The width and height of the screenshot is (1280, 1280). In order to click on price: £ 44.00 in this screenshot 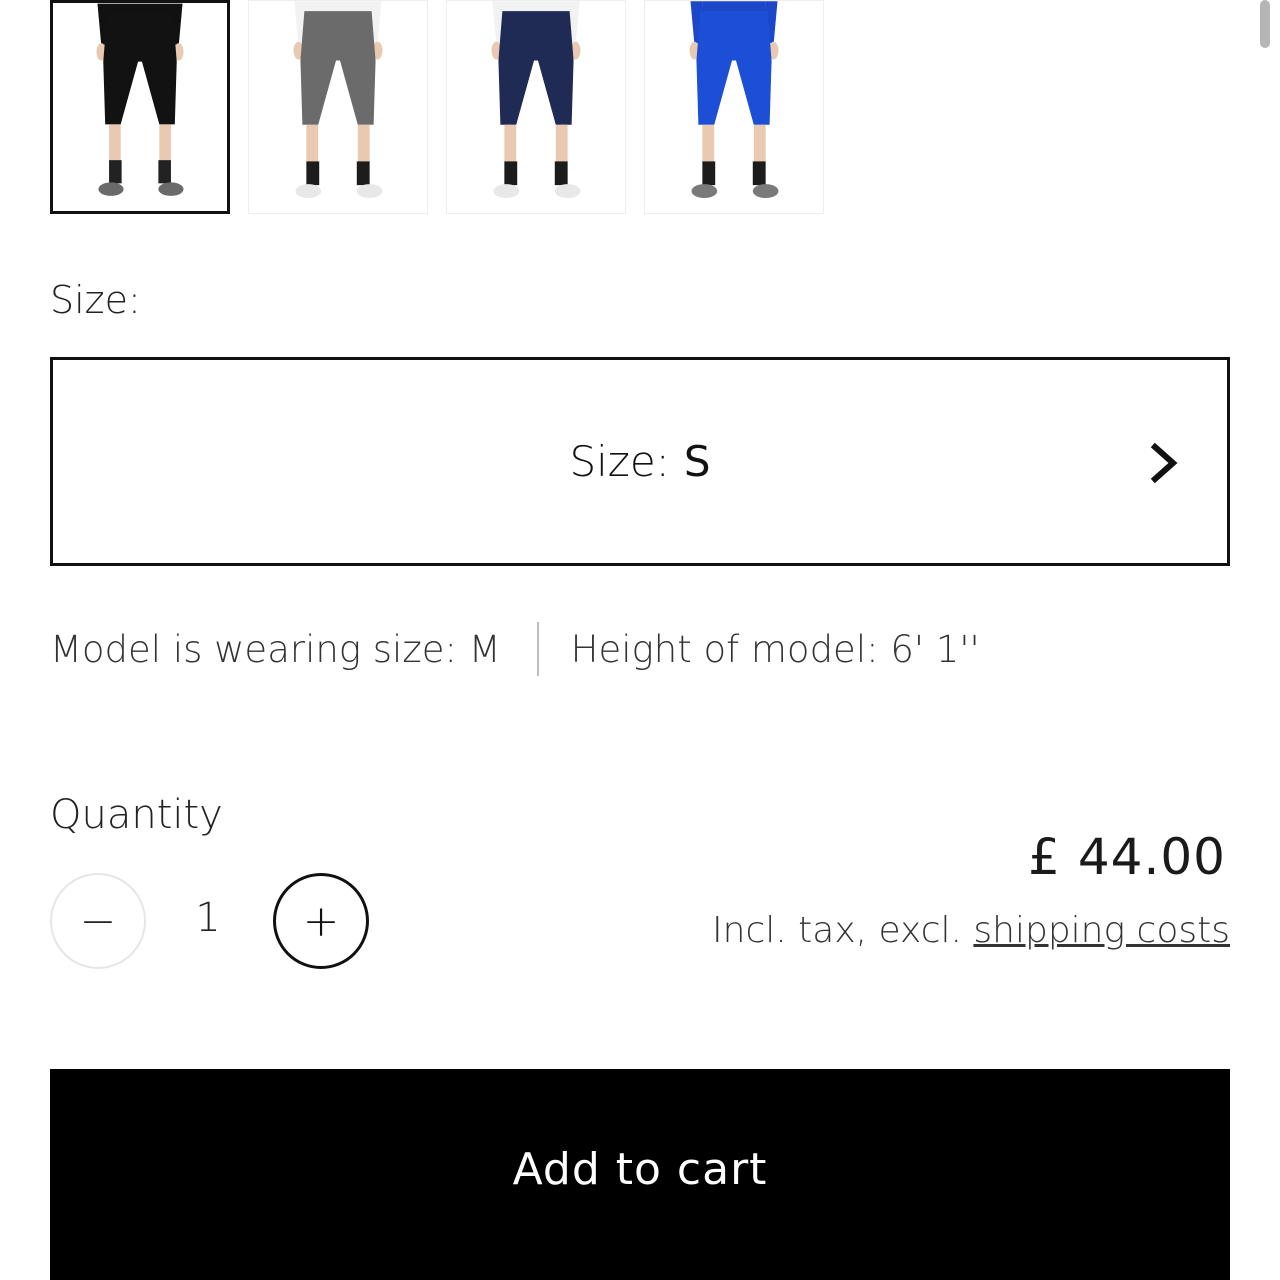, I will do `click(1127, 857)`.